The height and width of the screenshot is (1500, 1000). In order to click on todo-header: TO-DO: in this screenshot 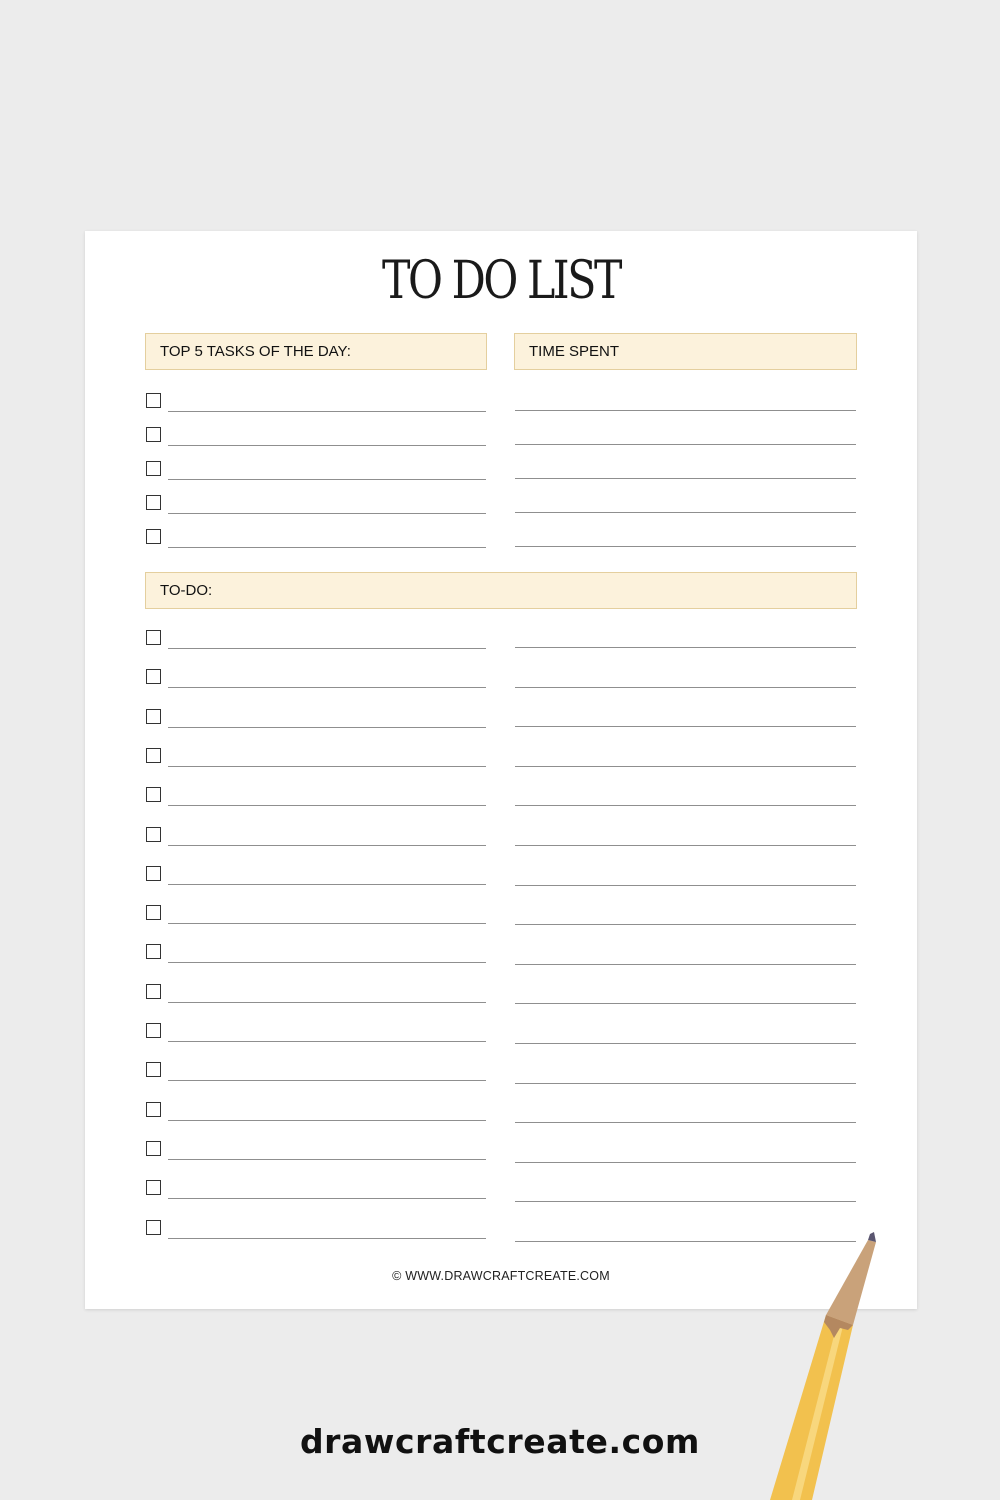, I will do `click(501, 590)`.